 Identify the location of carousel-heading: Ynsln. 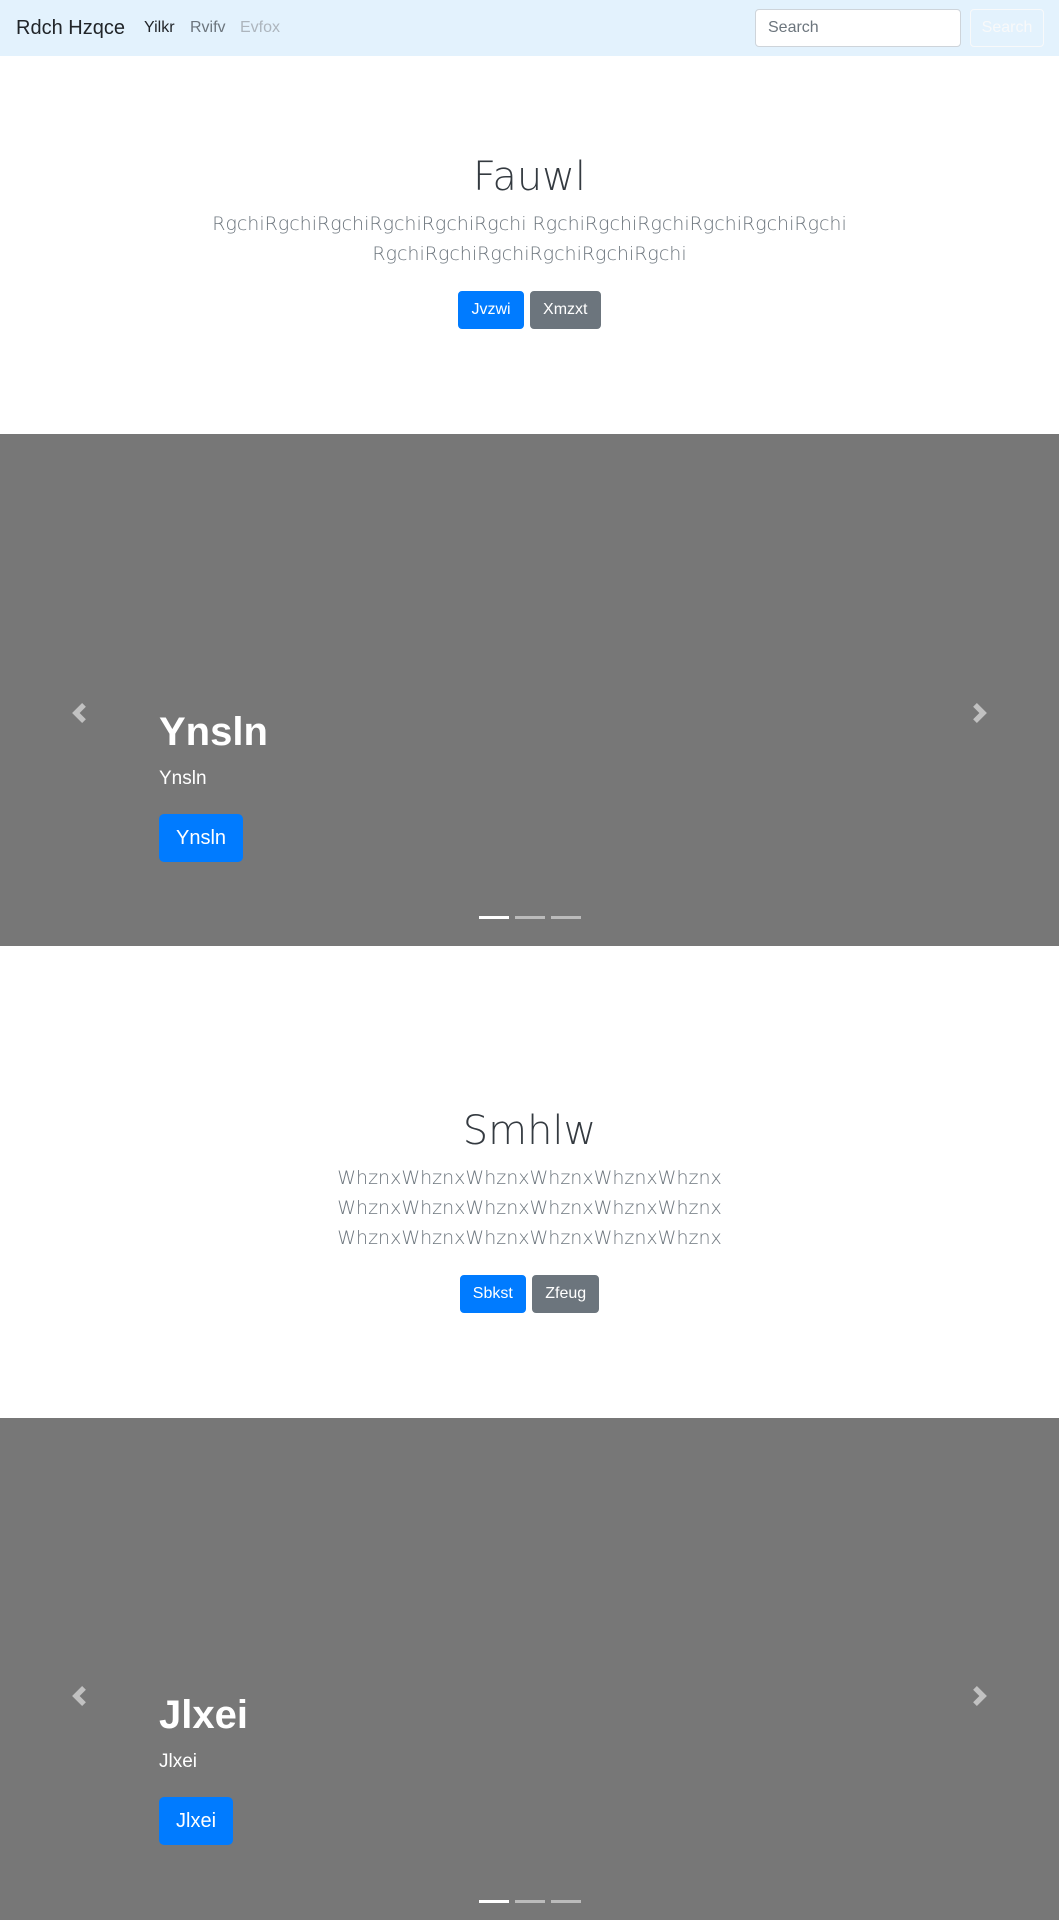
(213, 732).